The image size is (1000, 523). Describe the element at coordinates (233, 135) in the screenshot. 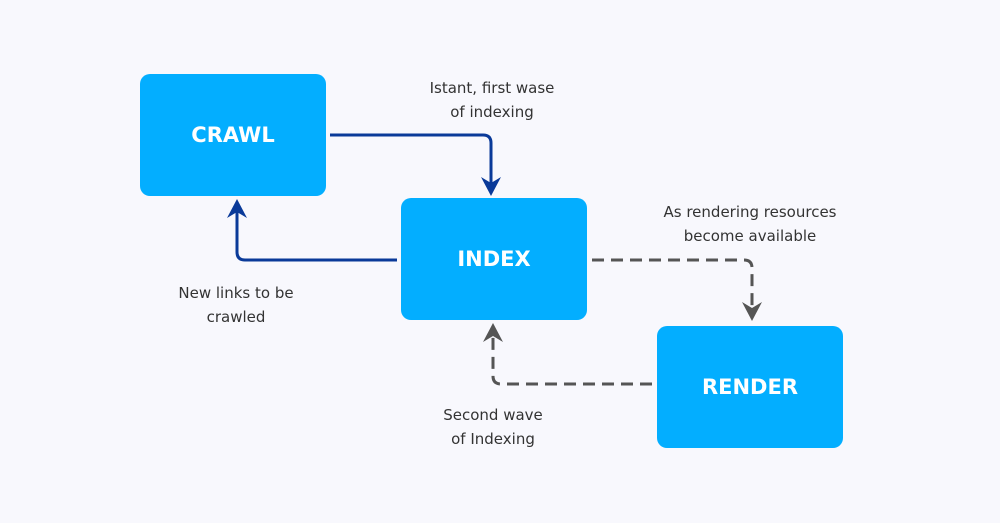

I see `node-crawl: CRAWL` at that location.